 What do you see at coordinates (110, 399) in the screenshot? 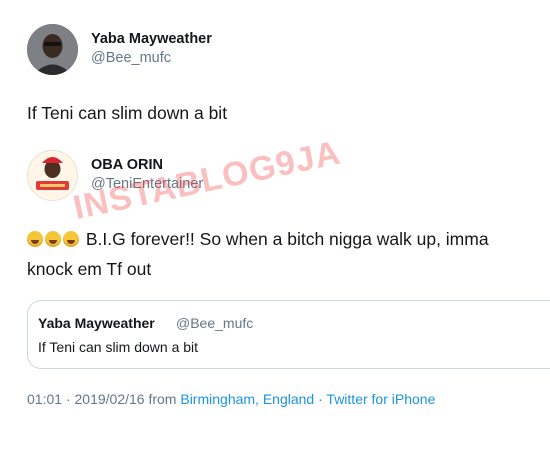
I see `tweet-date: 2019/02/16` at bounding box center [110, 399].